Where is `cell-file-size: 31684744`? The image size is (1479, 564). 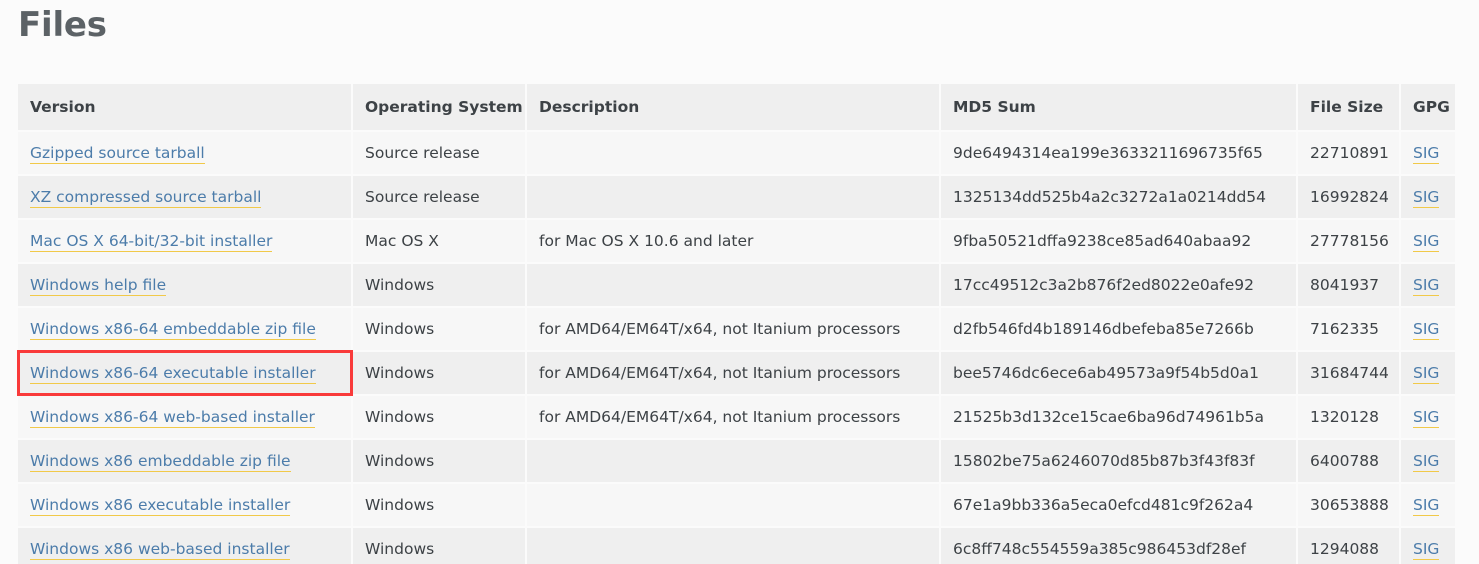
cell-file-size: 31684744 is located at coordinates (1349, 373).